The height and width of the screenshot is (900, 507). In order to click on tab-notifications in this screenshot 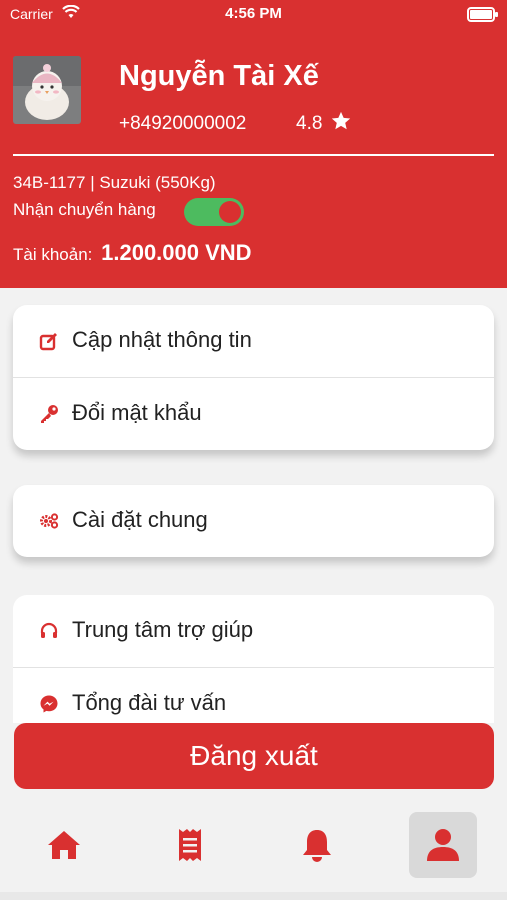, I will do `click(317, 845)`.